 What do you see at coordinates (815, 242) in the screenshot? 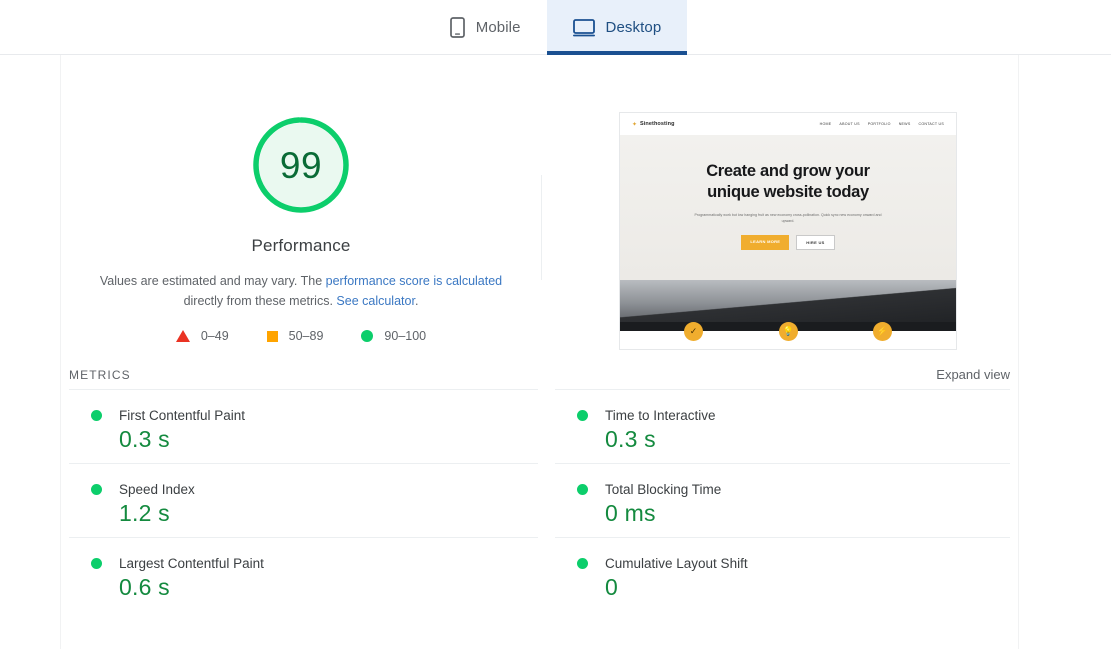
I see `thumbnail-hire-us-button: HIRE US` at bounding box center [815, 242].